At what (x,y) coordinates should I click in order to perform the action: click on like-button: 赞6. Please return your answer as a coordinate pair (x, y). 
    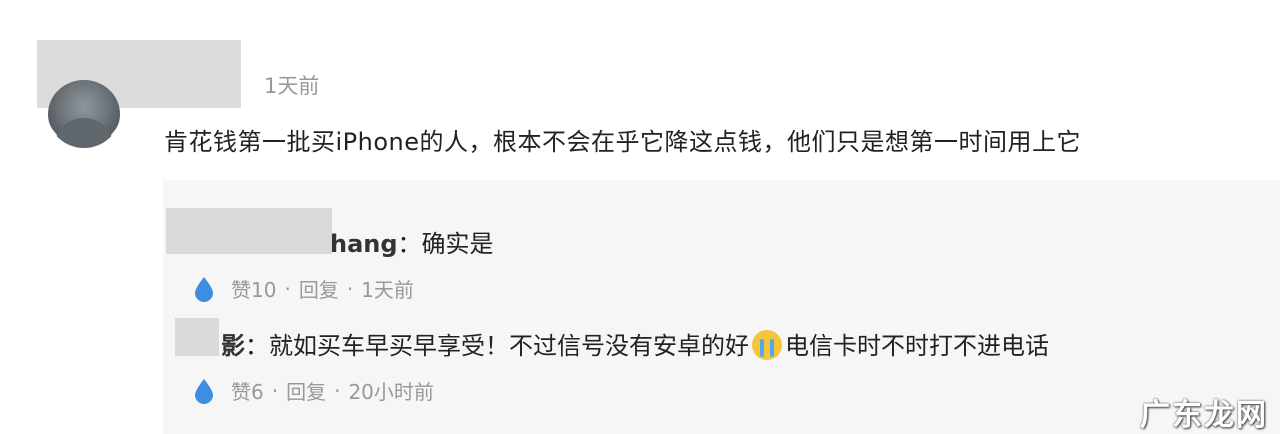
    Looking at the image, I should click on (247, 390).